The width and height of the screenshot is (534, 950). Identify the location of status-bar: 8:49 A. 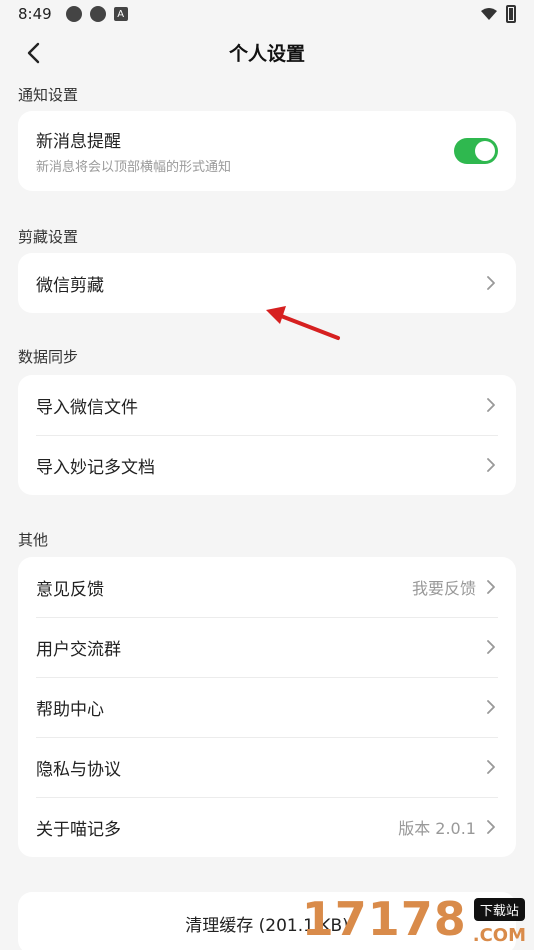
(267, 14).